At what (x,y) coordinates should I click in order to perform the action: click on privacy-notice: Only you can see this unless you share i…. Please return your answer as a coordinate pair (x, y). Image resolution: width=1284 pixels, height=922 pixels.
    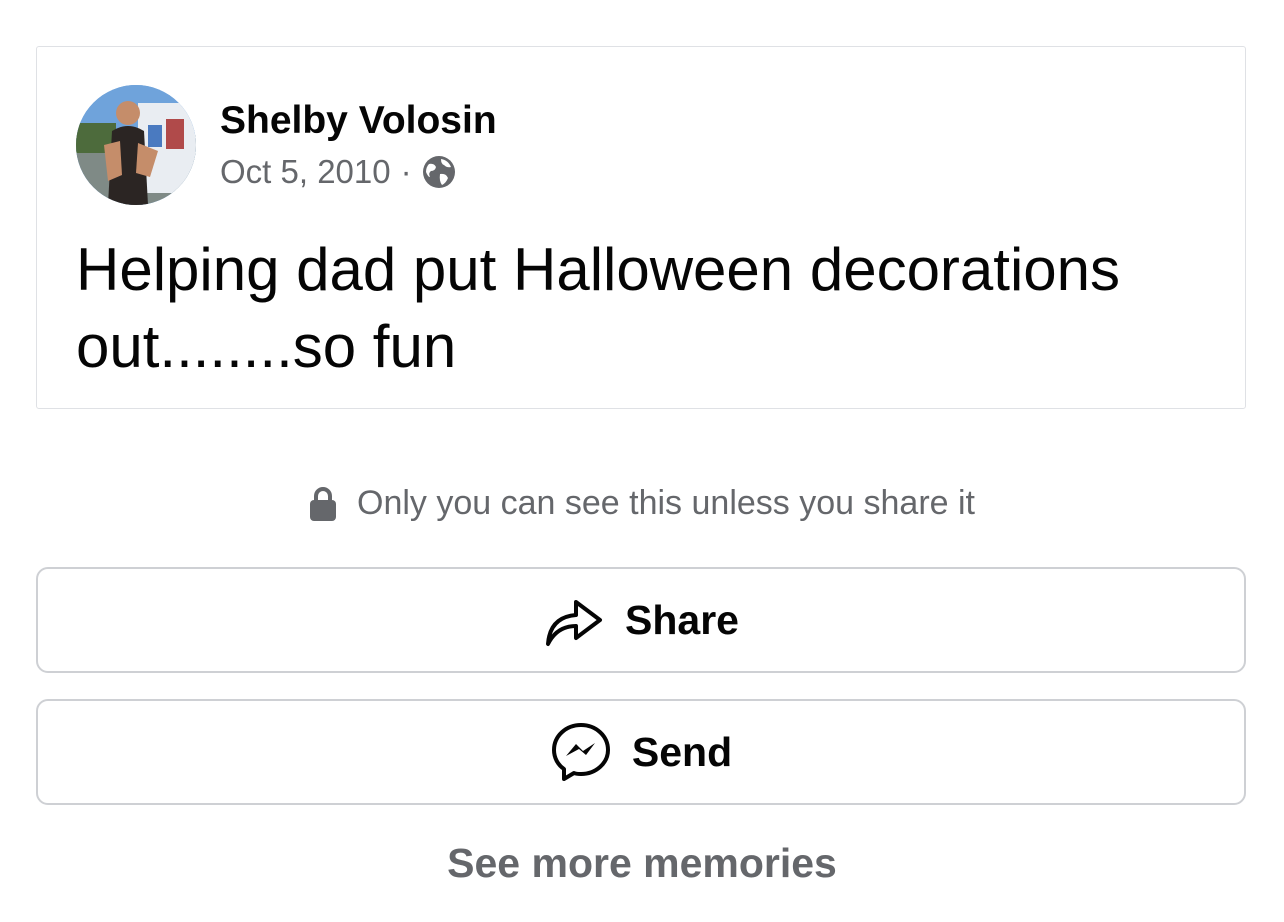
    Looking at the image, I should click on (642, 503).